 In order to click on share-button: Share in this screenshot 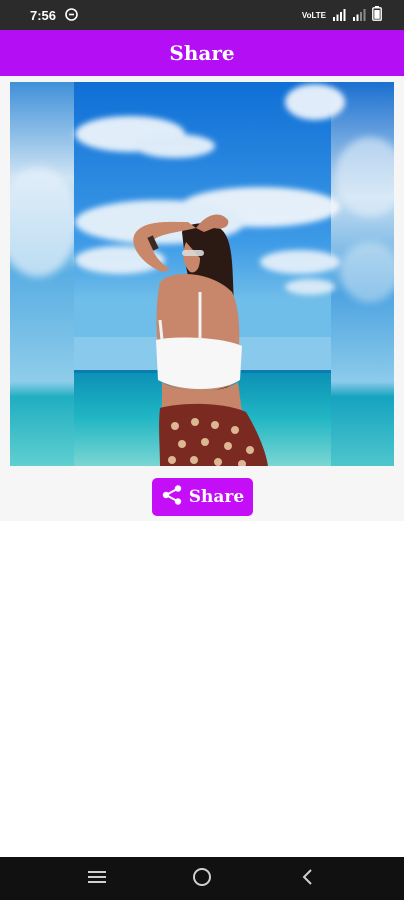, I will do `click(202, 497)`.